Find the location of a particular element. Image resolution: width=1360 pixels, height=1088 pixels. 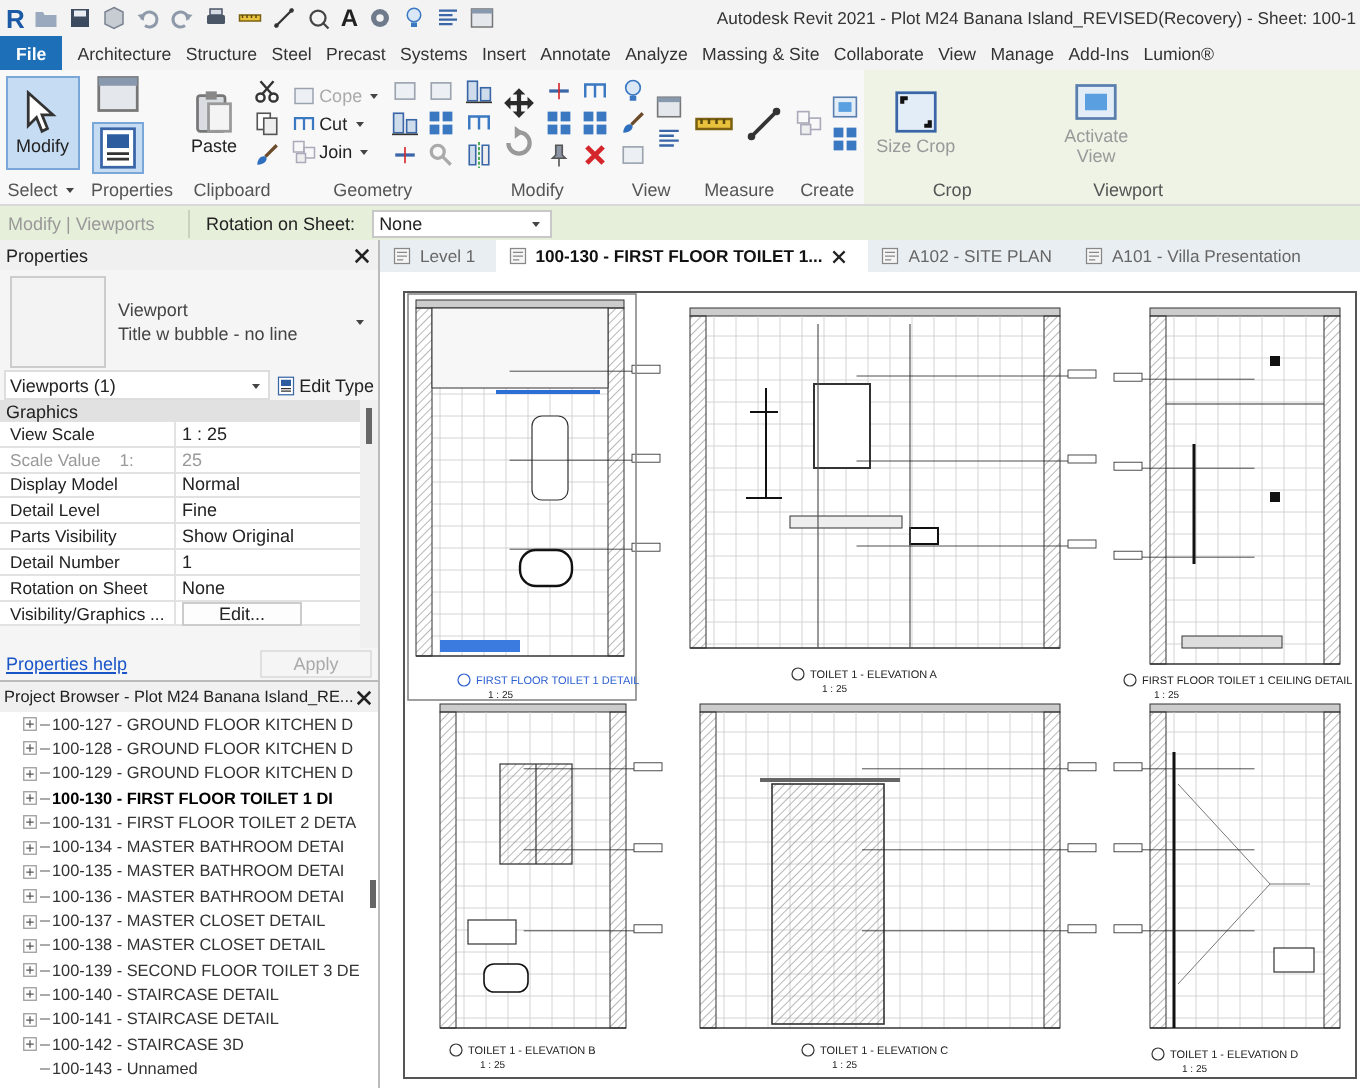

property-value: 1 : 25 is located at coordinates (268, 434).